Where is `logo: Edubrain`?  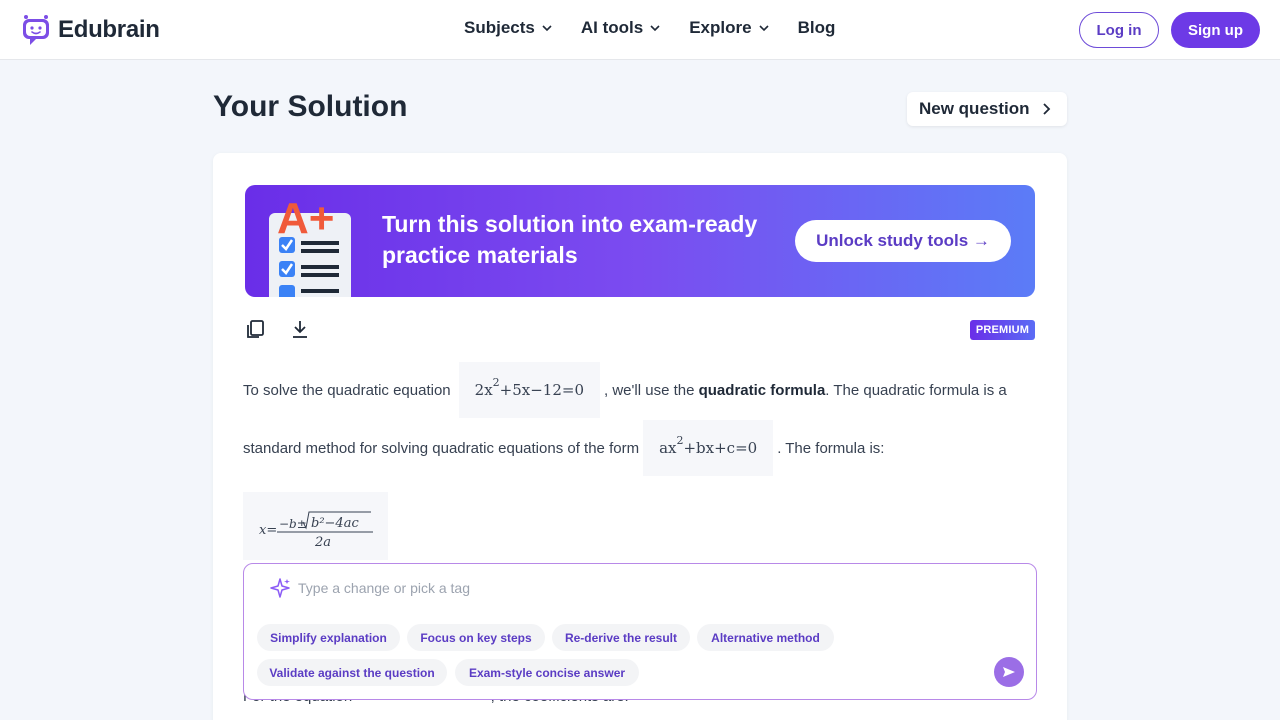 logo: Edubrain is located at coordinates (90, 30).